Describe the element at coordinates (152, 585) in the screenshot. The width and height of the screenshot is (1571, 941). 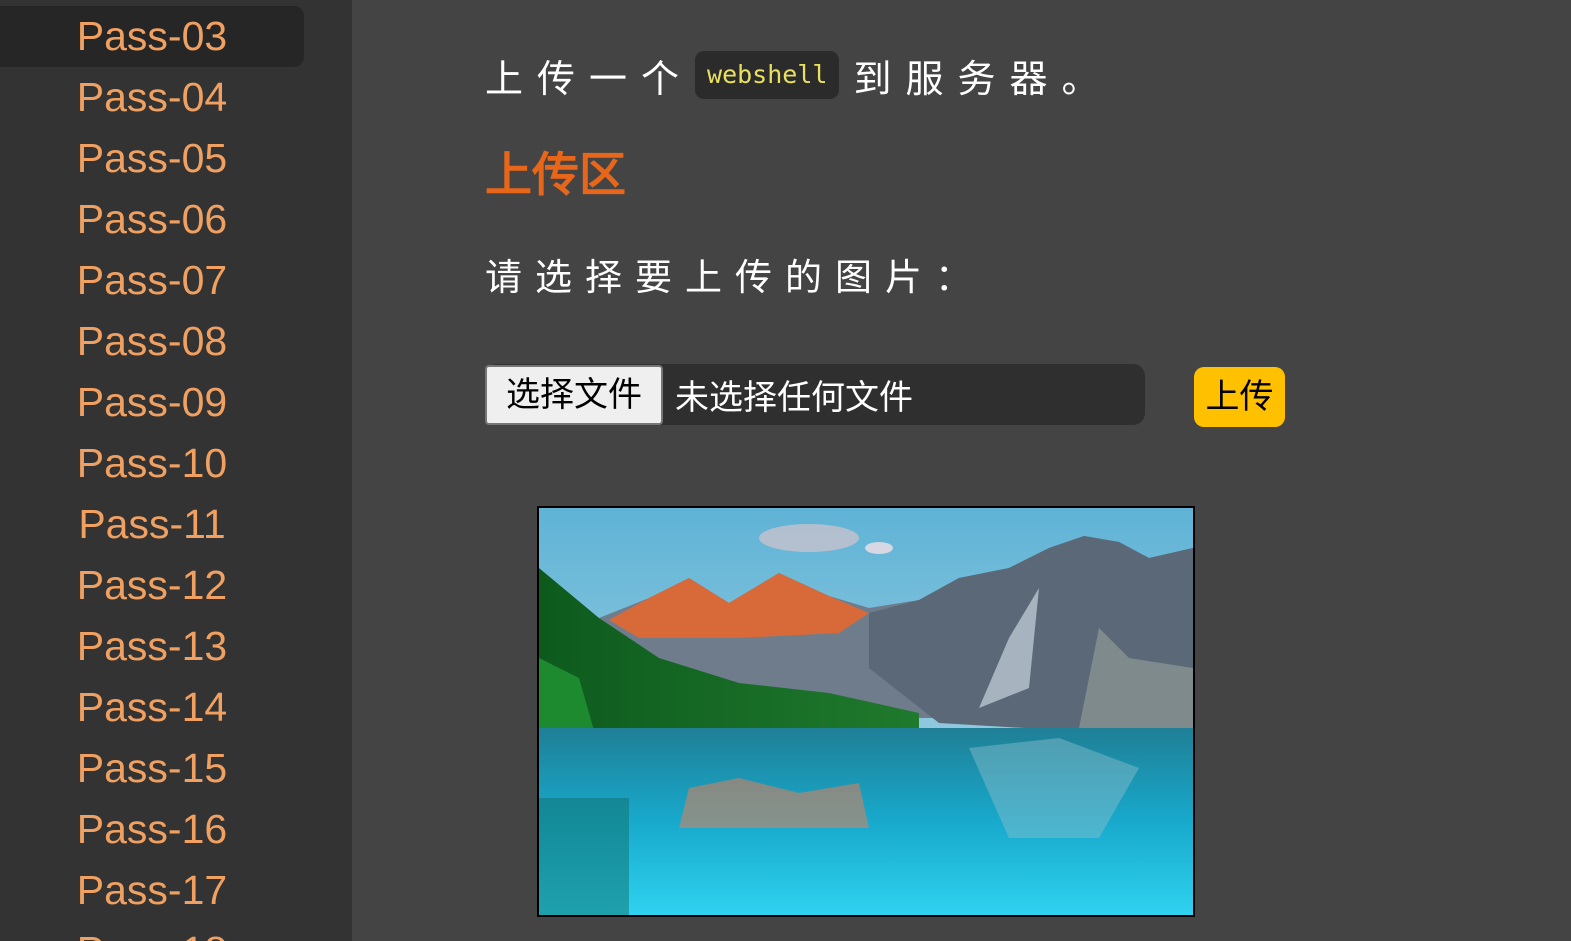
I see `sidebar-item-pass-12: Pass-12` at that location.